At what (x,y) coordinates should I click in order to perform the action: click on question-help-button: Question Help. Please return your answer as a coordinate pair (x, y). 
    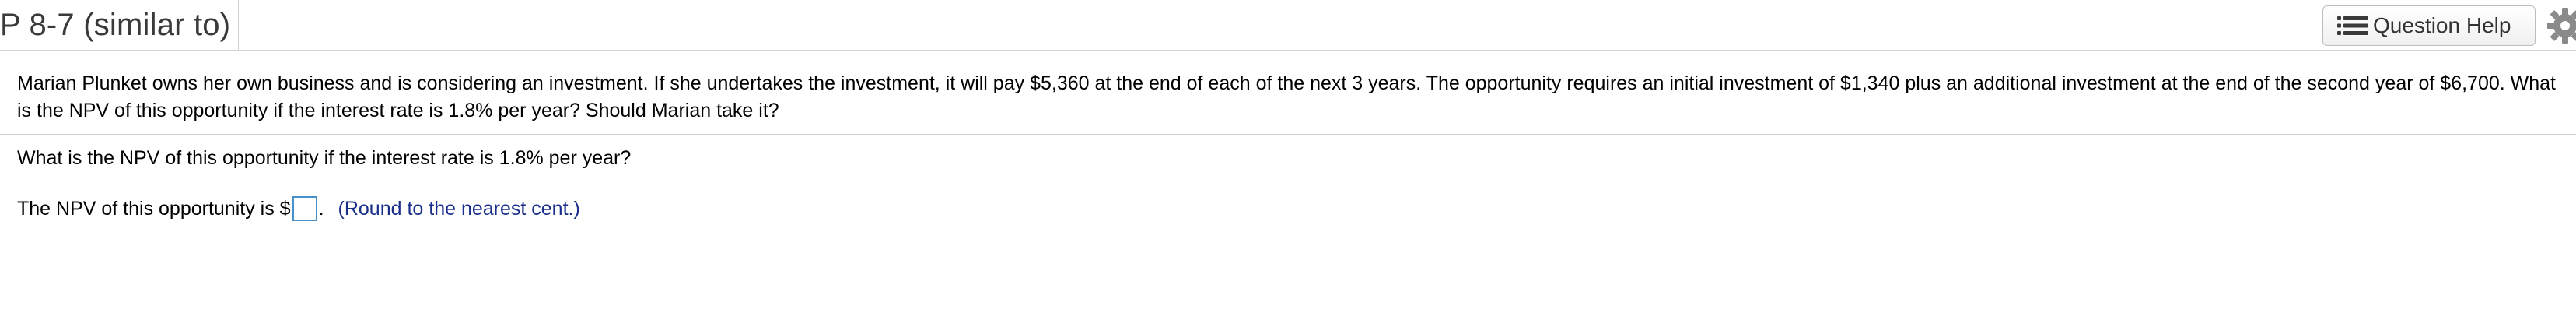
    Looking at the image, I should click on (2429, 25).